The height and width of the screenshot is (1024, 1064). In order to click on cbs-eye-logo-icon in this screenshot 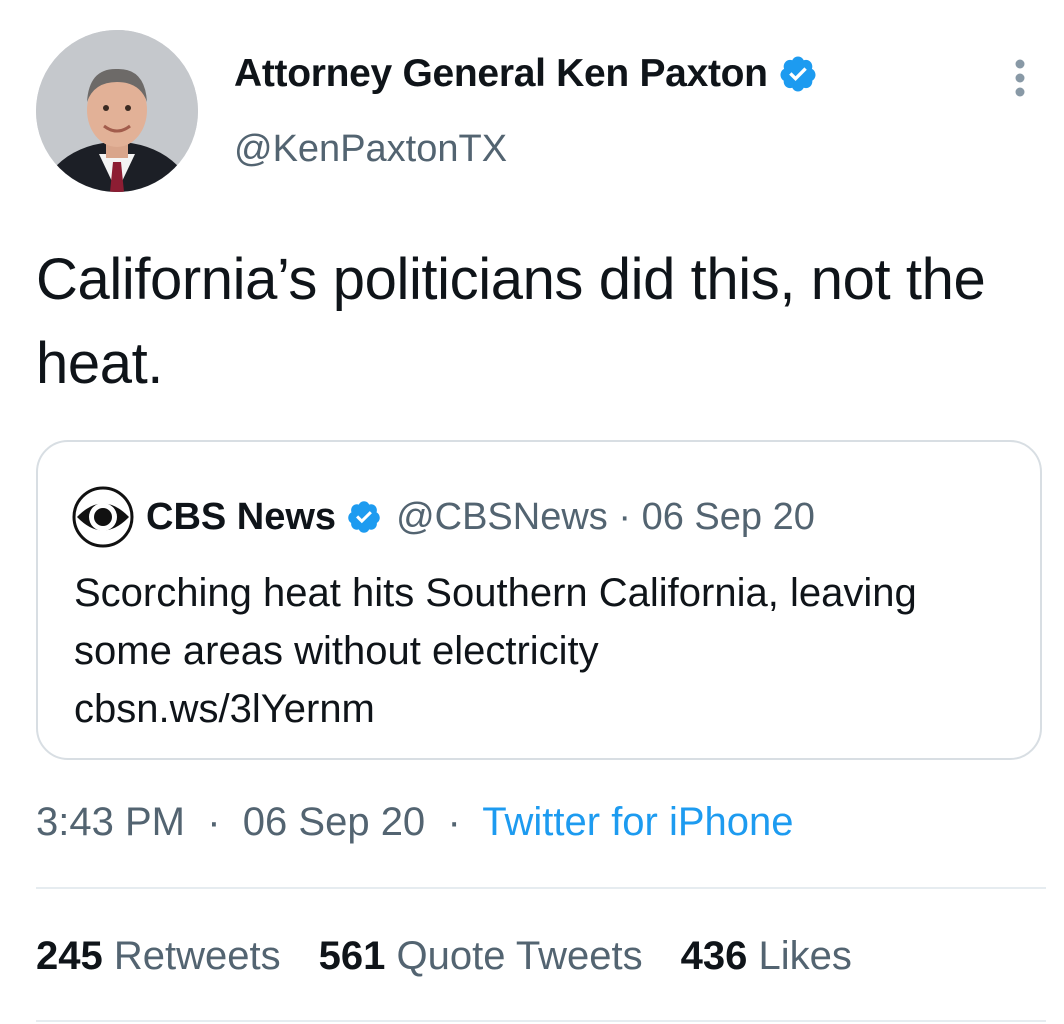, I will do `click(103, 517)`.